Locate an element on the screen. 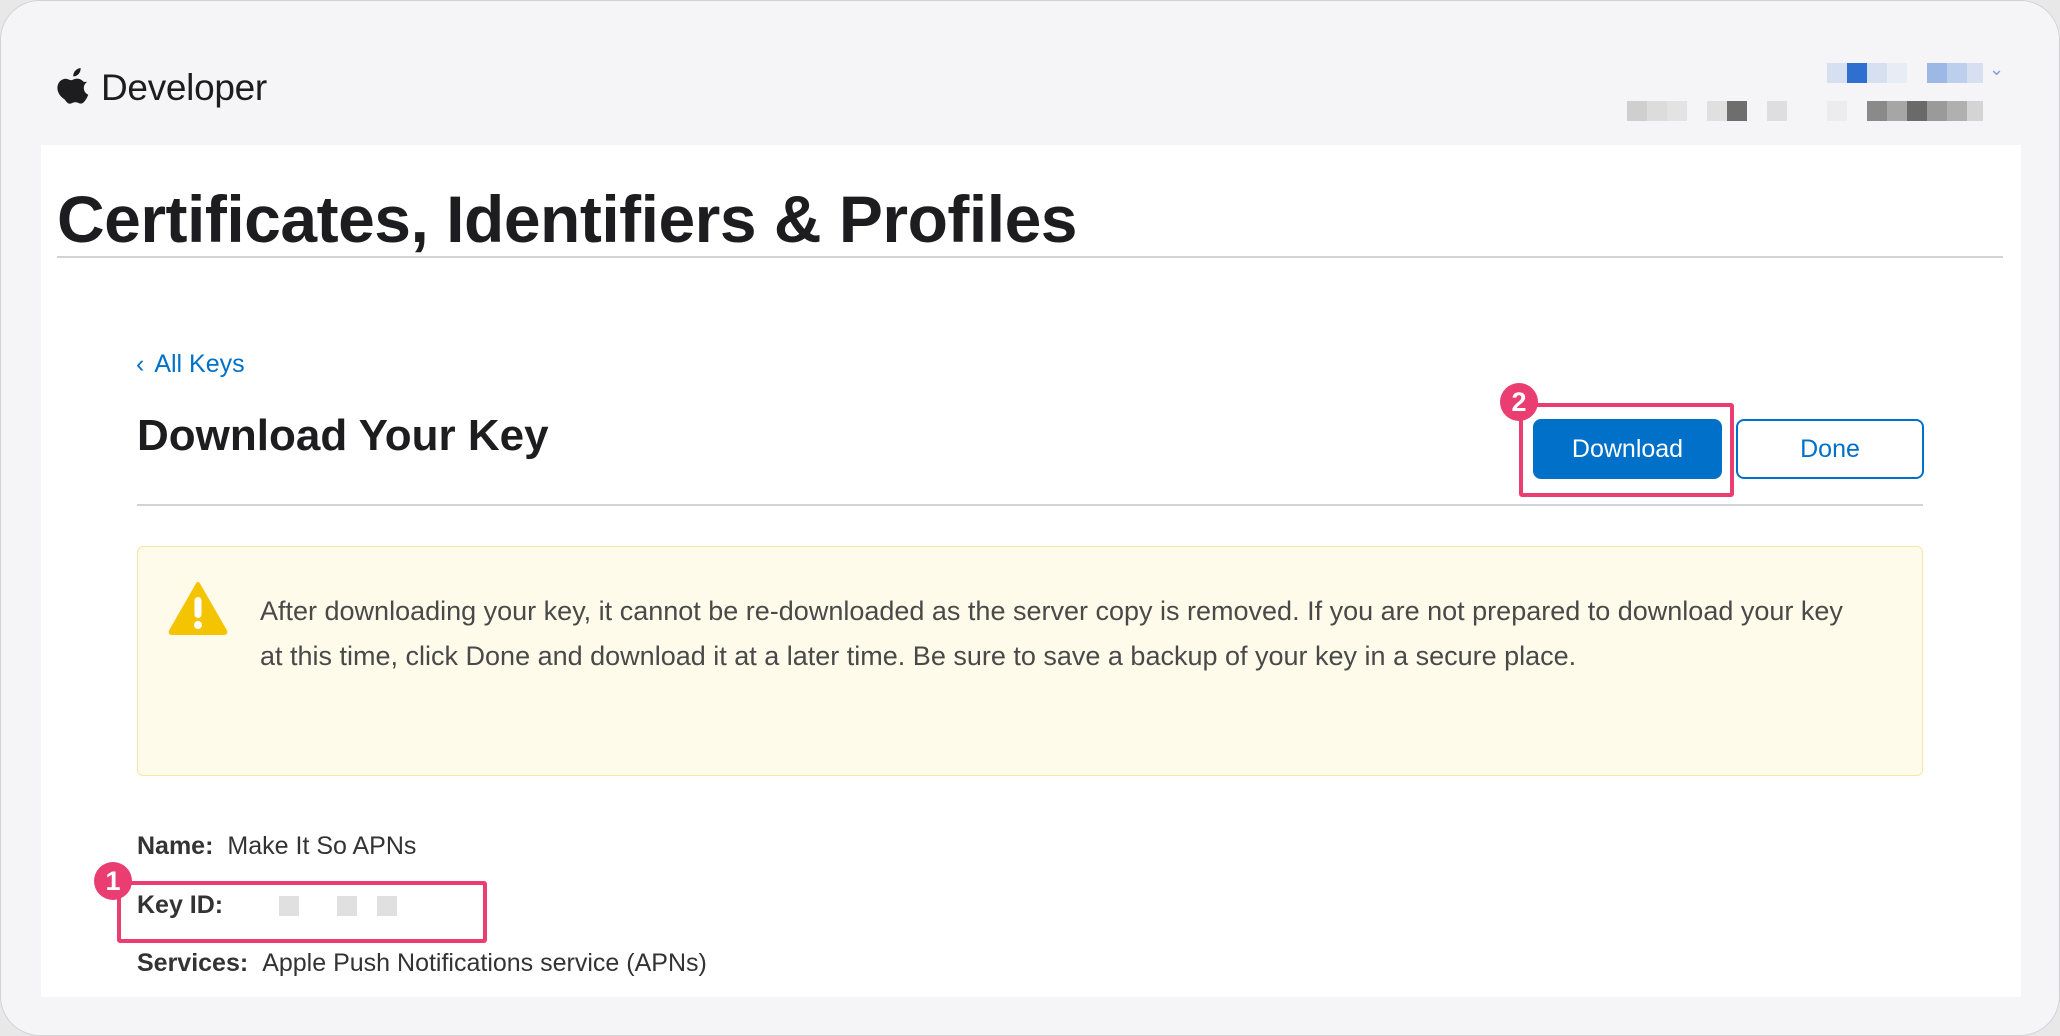  developer-logo: Developer is located at coordinates (162, 88).